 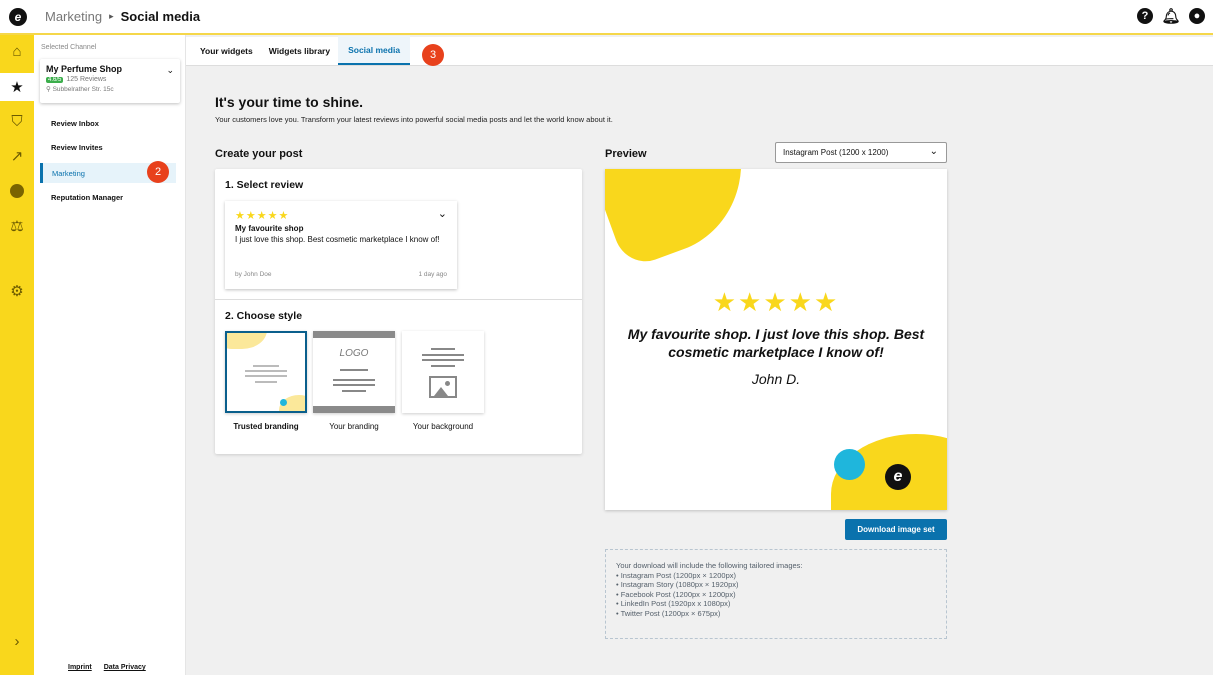 I want to click on image-placeholder-icon, so click(x=443, y=387).